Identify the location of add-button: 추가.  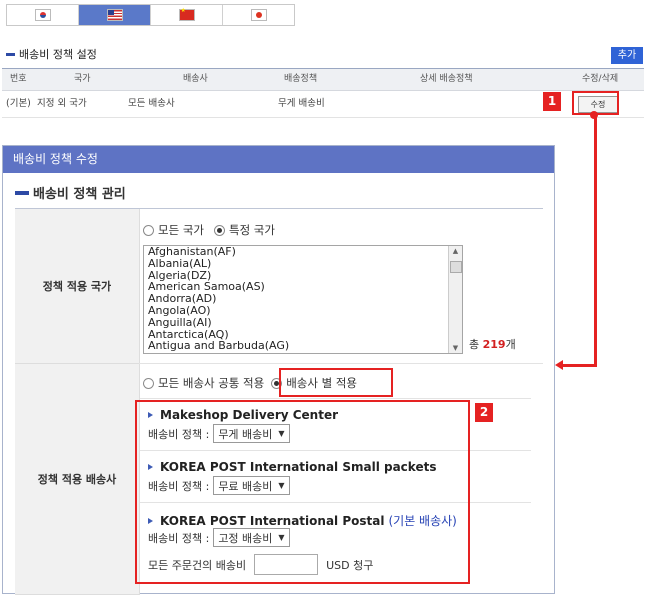
(627, 55).